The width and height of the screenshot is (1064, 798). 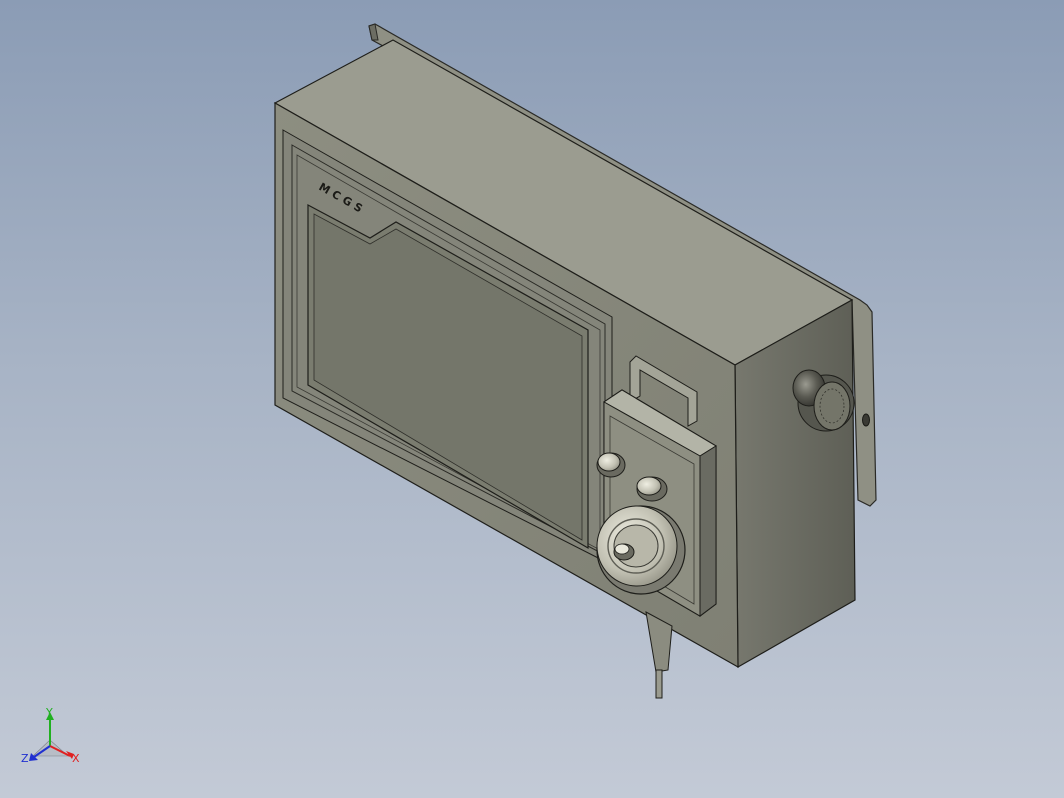 What do you see at coordinates (866, 420) in the screenshot?
I see `flange-hole` at bounding box center [866, 420].